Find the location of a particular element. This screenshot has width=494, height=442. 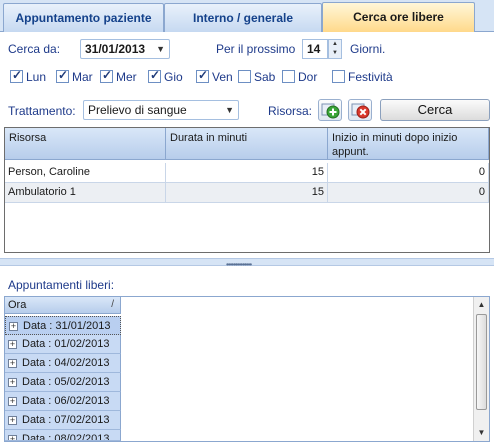

checkbox-mar: ✓ Mar is located at coordinates (74, 76).